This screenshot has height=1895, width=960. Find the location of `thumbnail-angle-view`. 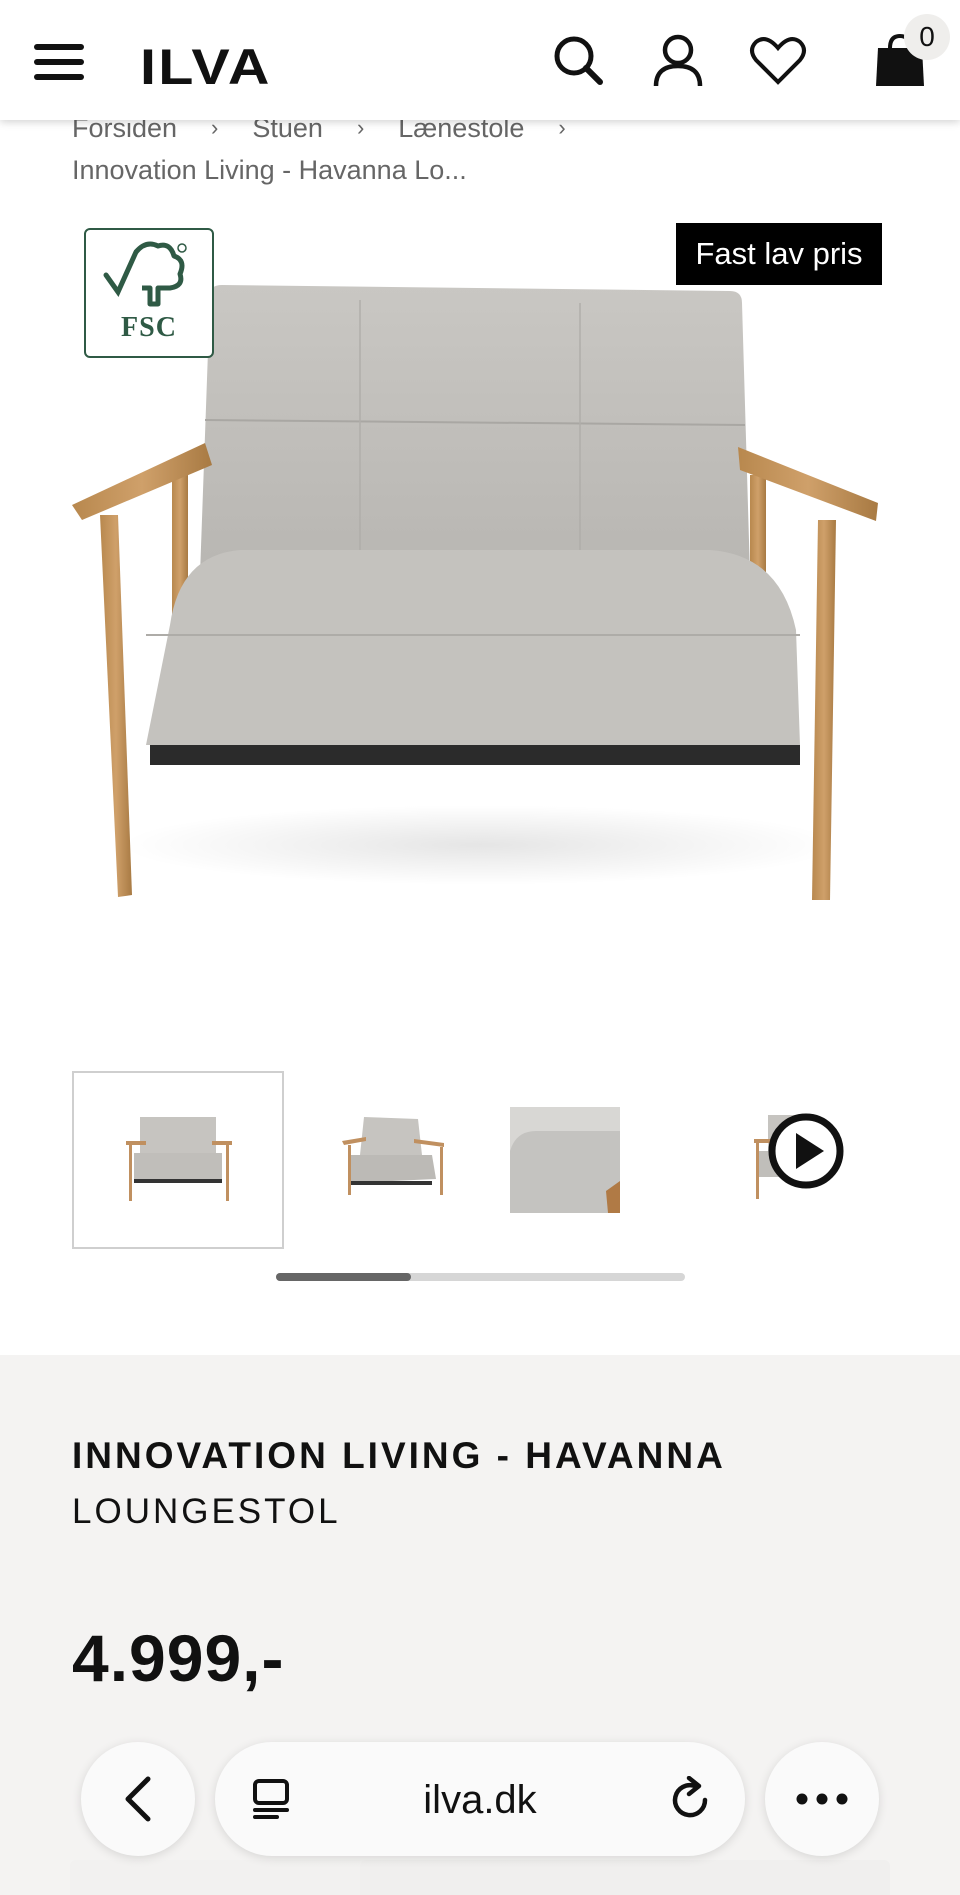

thumbnail-angle-view is located at coordinates (390, 1160).